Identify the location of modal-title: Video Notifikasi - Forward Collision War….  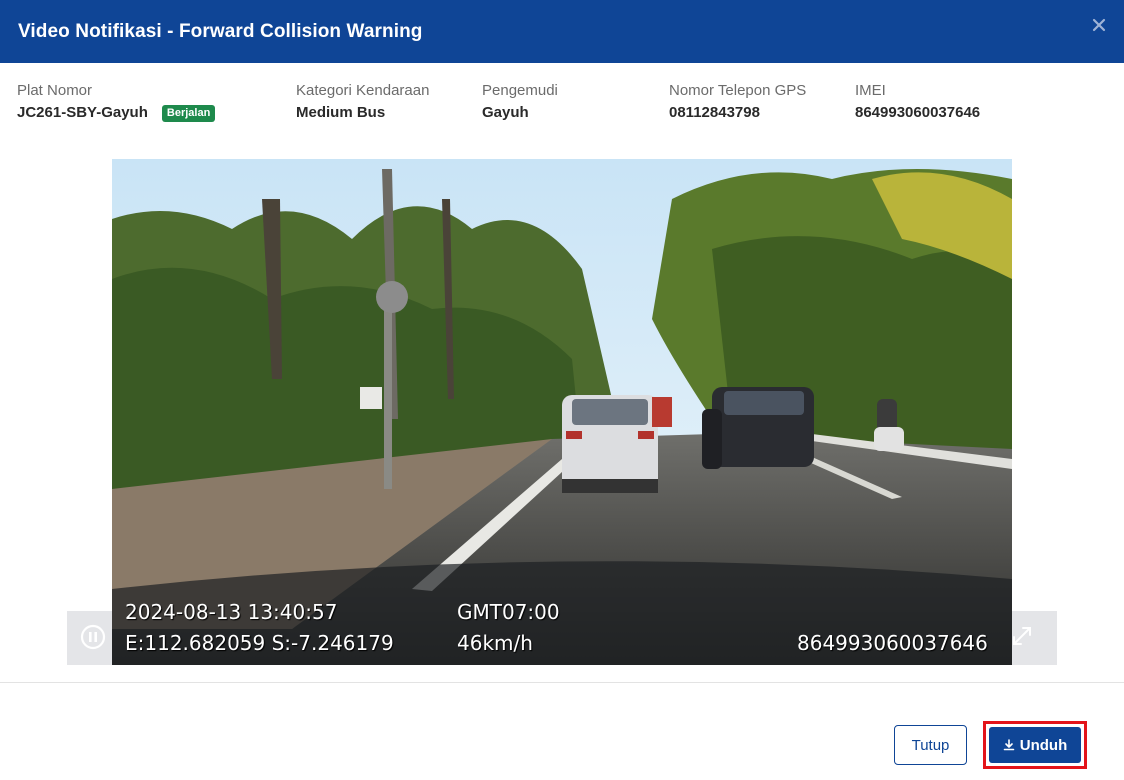
(220, 31).